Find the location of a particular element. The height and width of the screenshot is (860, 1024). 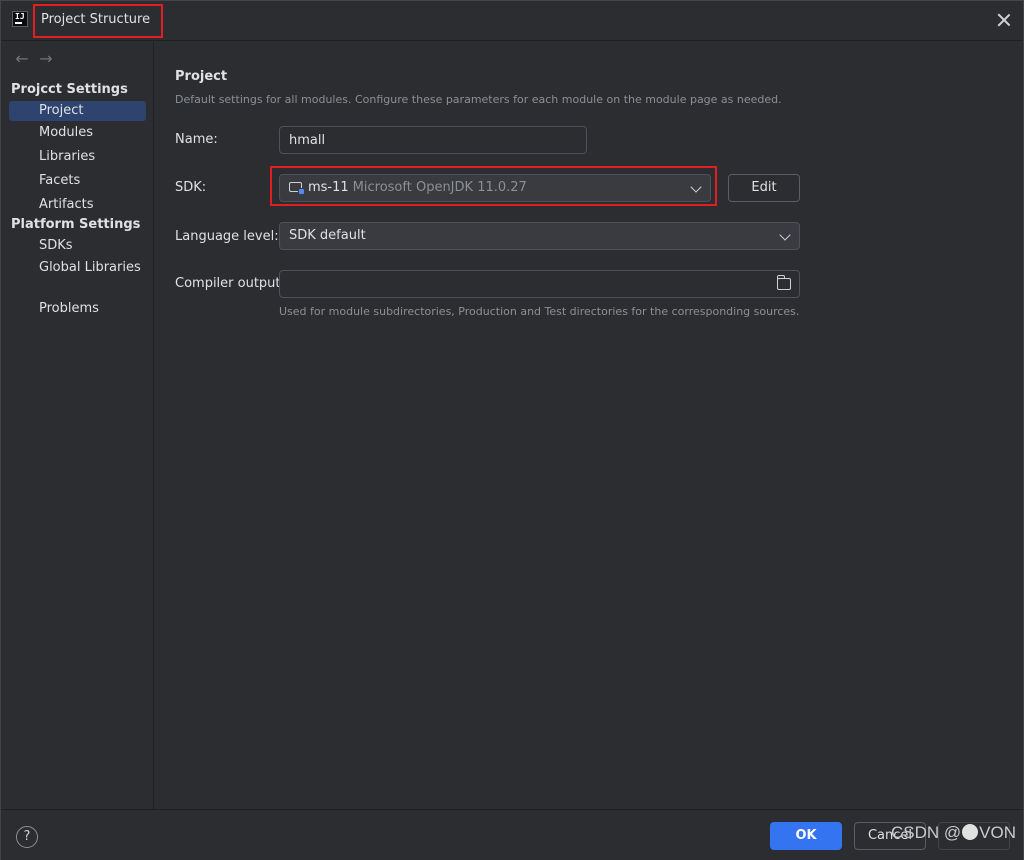

sidebar-item-artifacts: Artifacts is located at coordinates (77, 205).